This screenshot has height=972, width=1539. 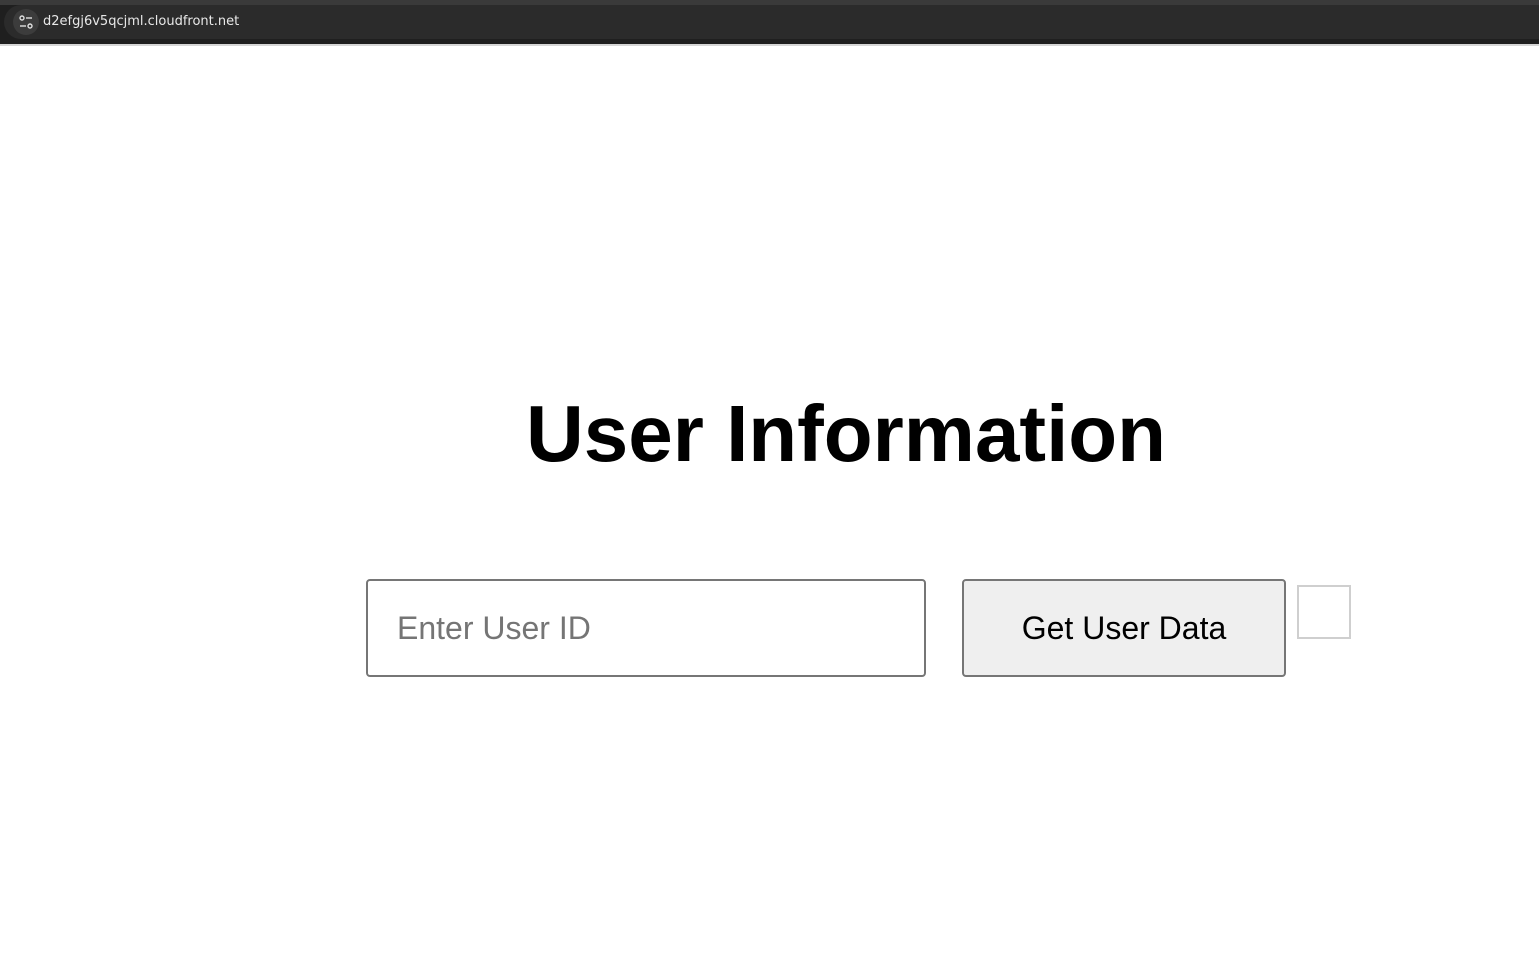 What do you see at coordinates (141, 22) in the screenshot?
I see `url-text: d2efgj6v5qcjml.cloudfront.net` at bounding box center [141, 22].